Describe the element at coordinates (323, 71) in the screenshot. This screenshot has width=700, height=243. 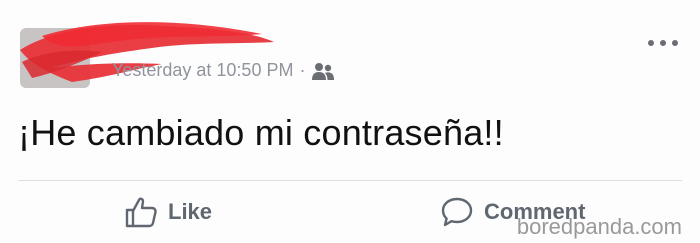
I see `friends-icon` at that location.